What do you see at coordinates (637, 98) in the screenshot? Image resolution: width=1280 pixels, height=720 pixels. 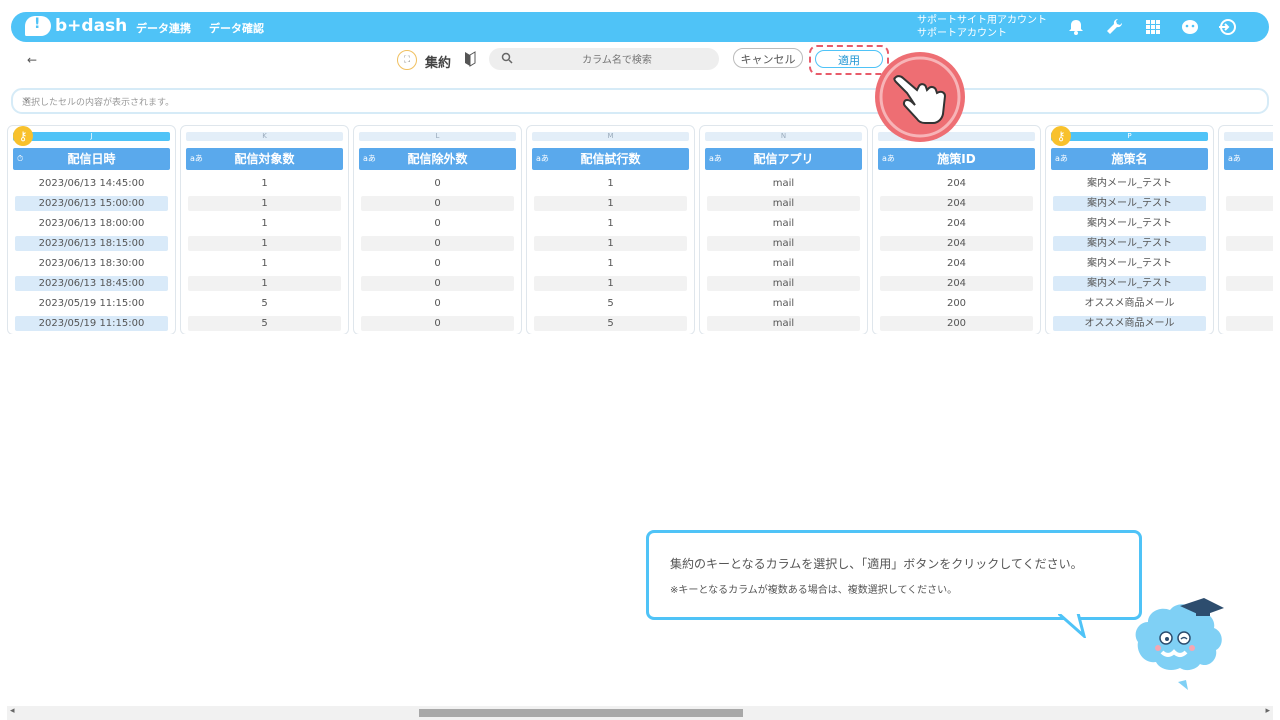 I see `chevron-down-icon: ⌄` at bounding box center [637, 98].